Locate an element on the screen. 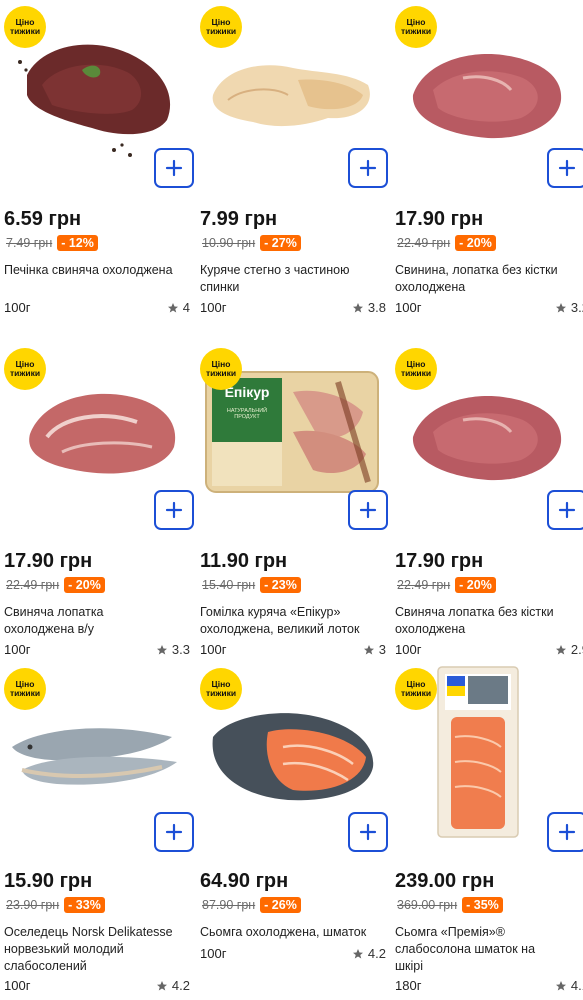 The height and width of the screenshot is (1000, 583). discount-badge: - 12% is located at coordinates (77, 243).